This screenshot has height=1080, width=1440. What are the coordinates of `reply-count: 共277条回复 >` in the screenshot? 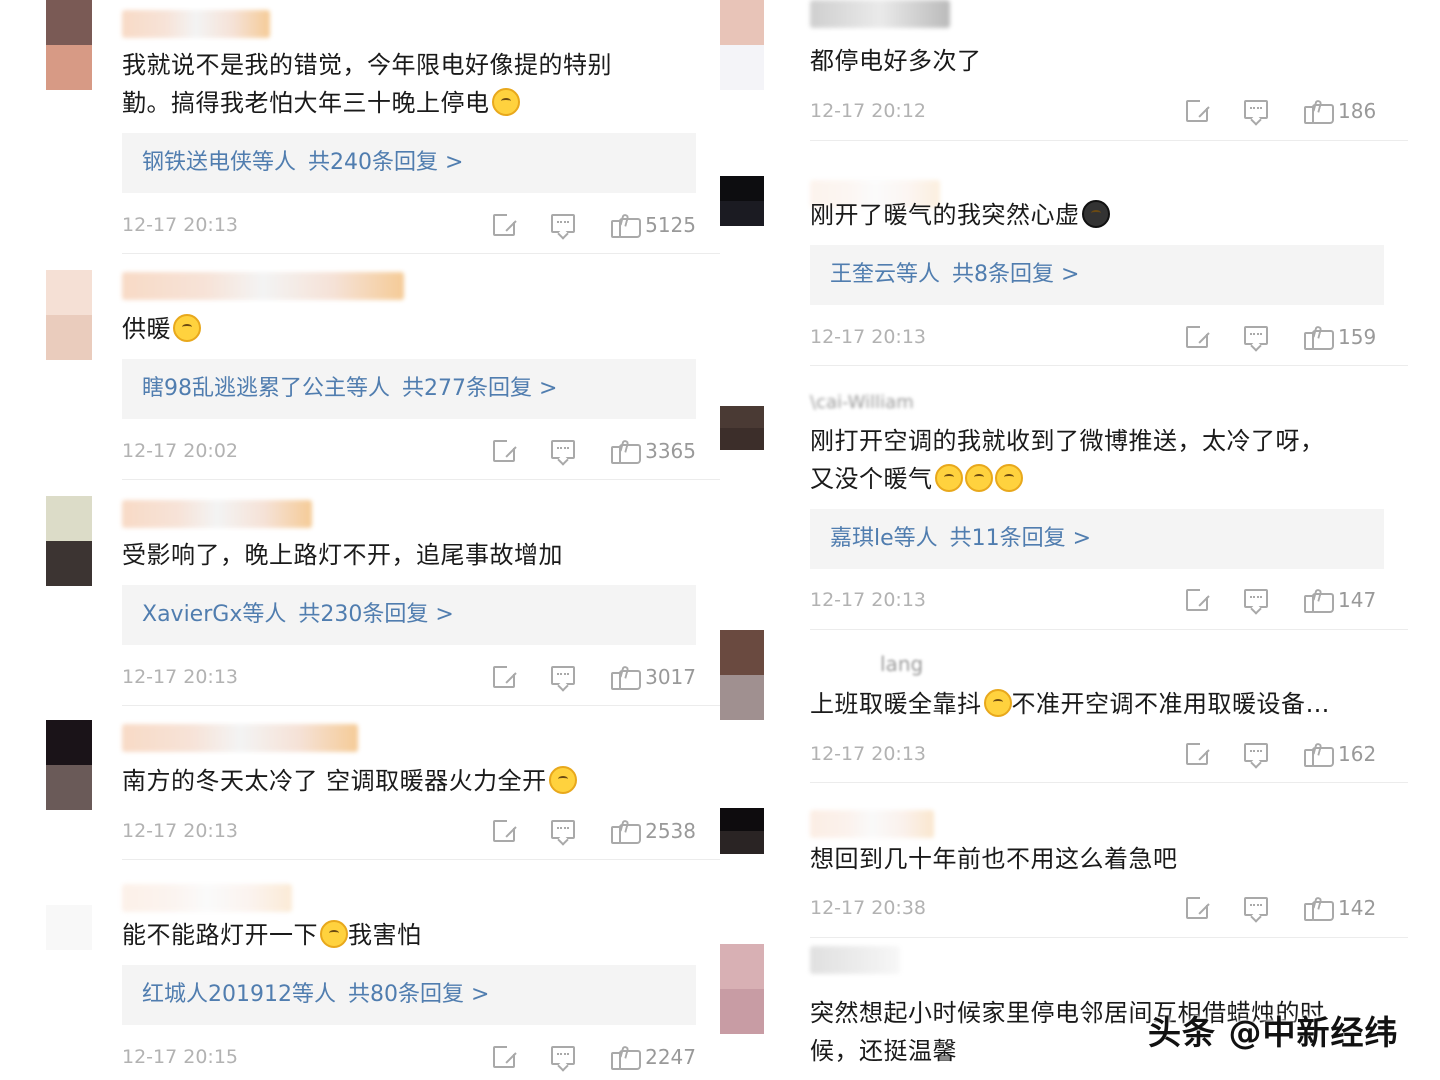 It's located at (479, 388).